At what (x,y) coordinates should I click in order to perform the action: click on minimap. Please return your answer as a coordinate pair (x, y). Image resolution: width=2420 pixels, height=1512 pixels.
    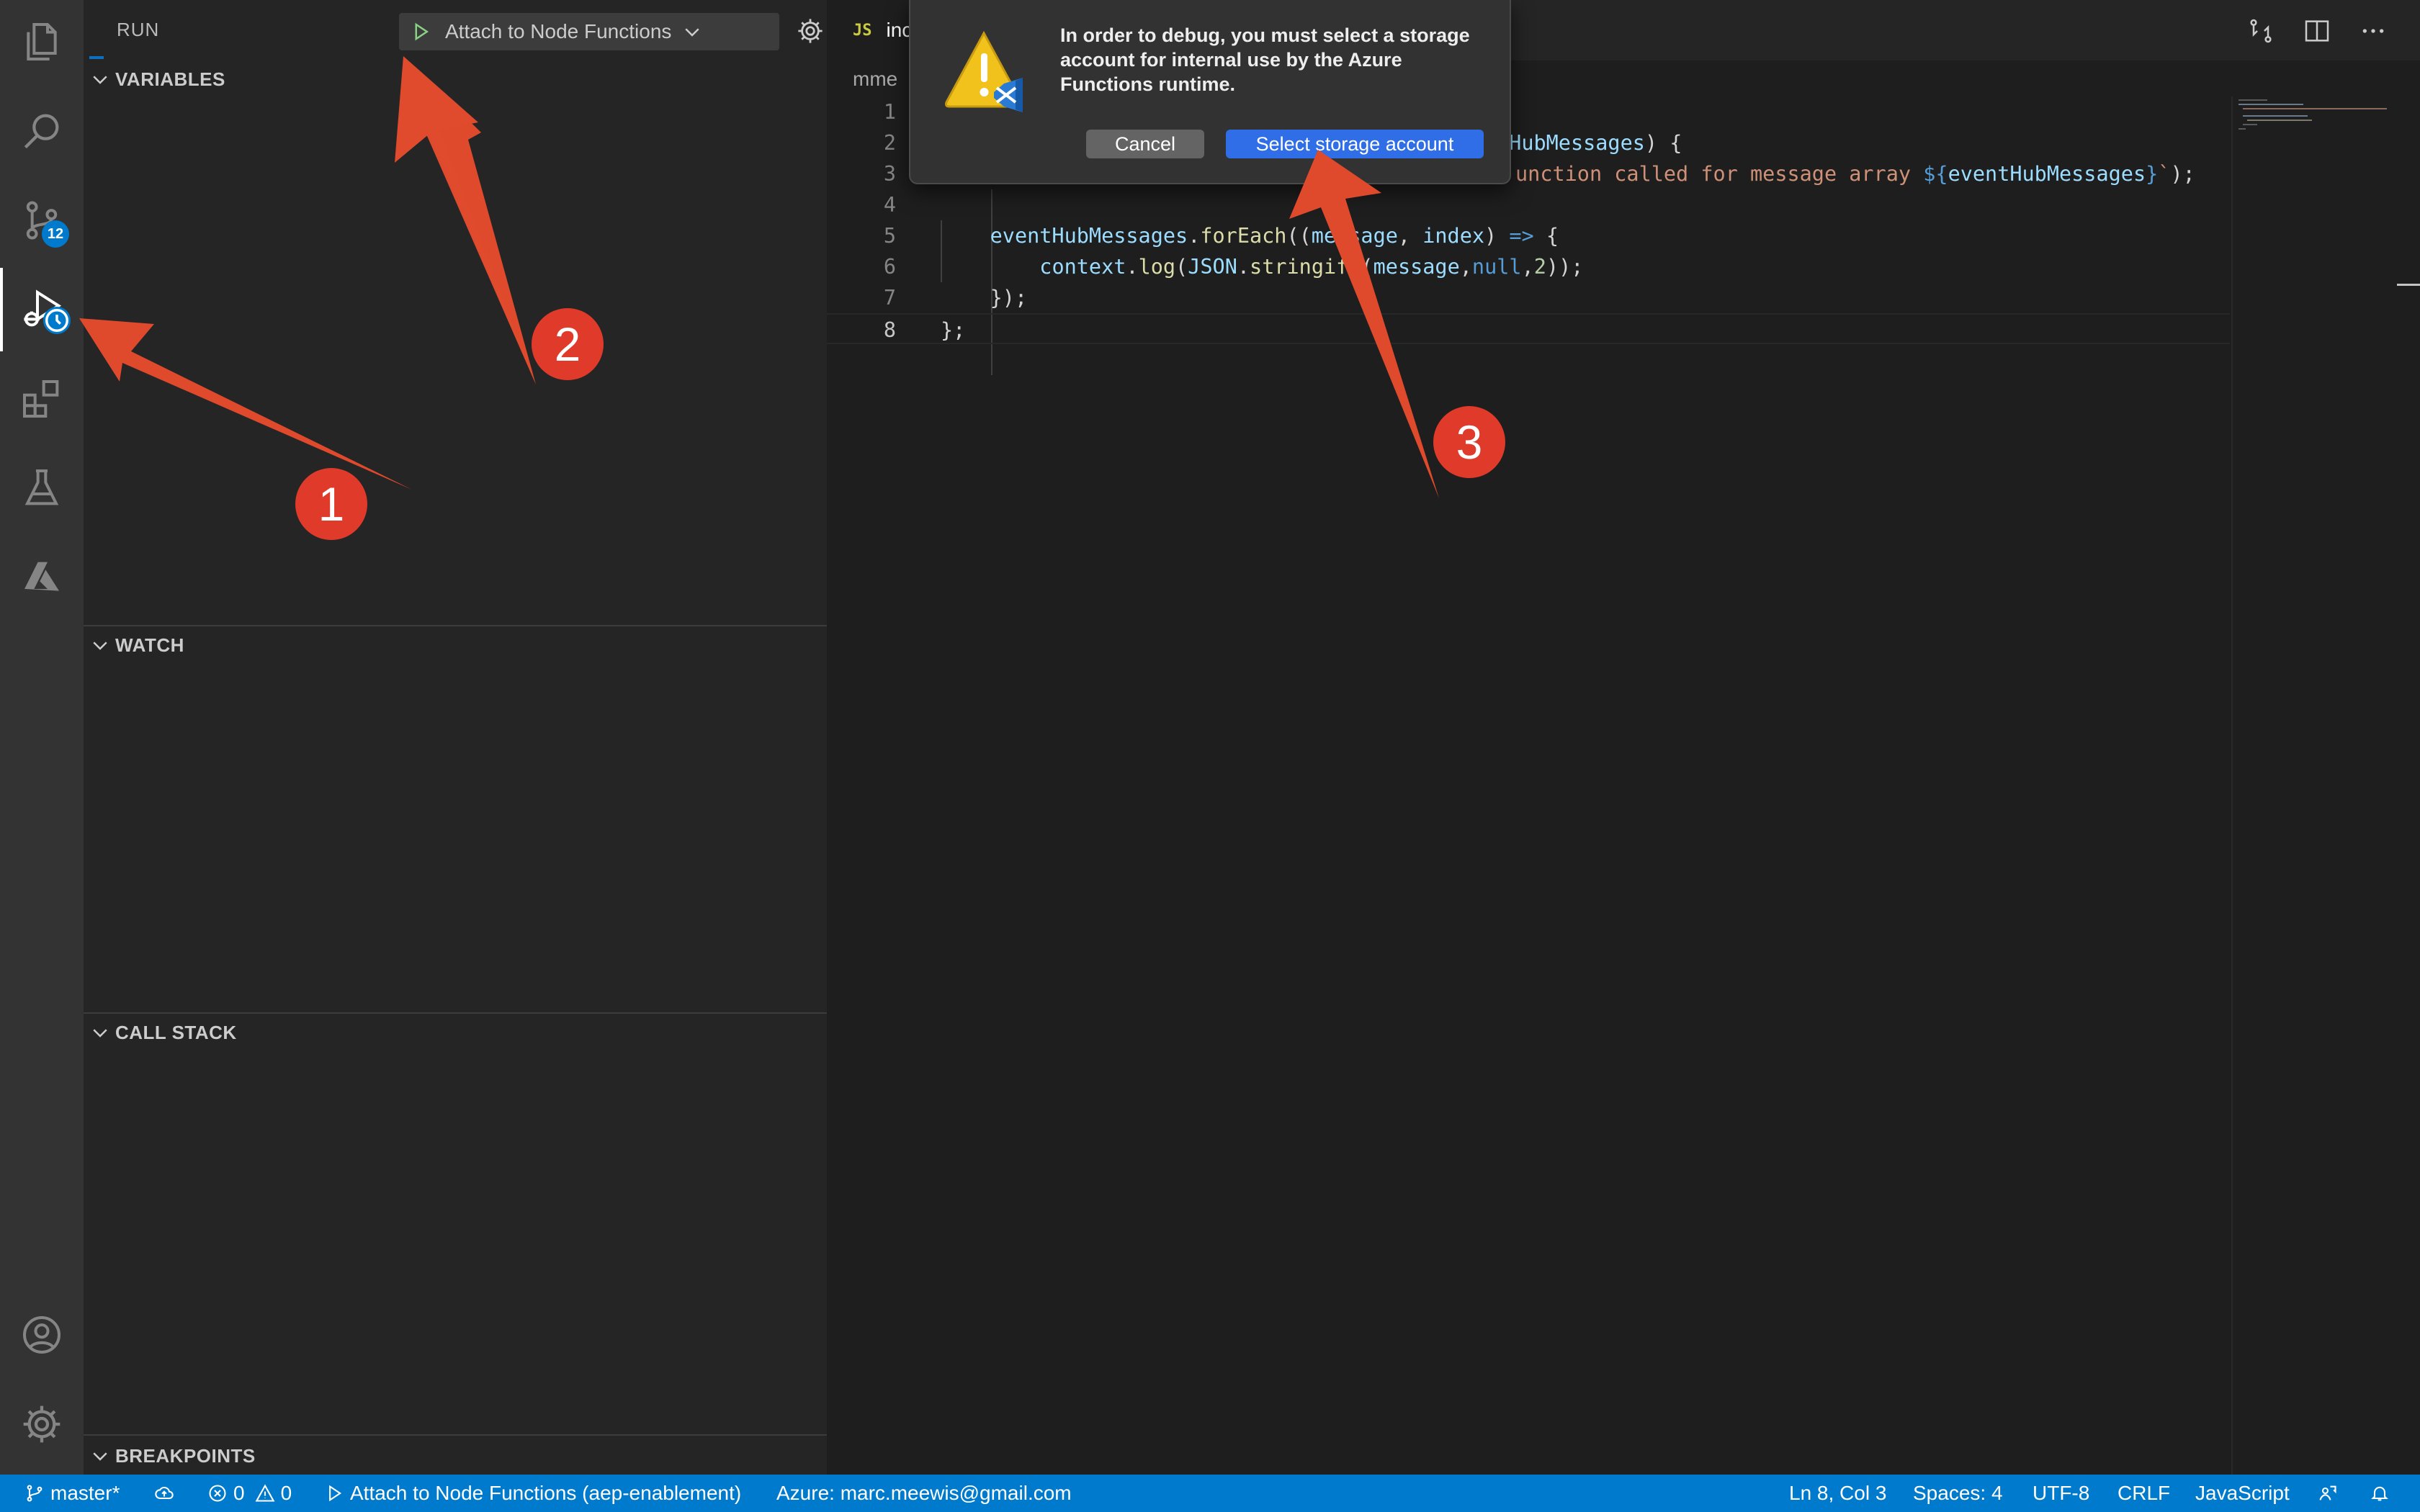
    Looking at the image, I should click on (2325, 785).